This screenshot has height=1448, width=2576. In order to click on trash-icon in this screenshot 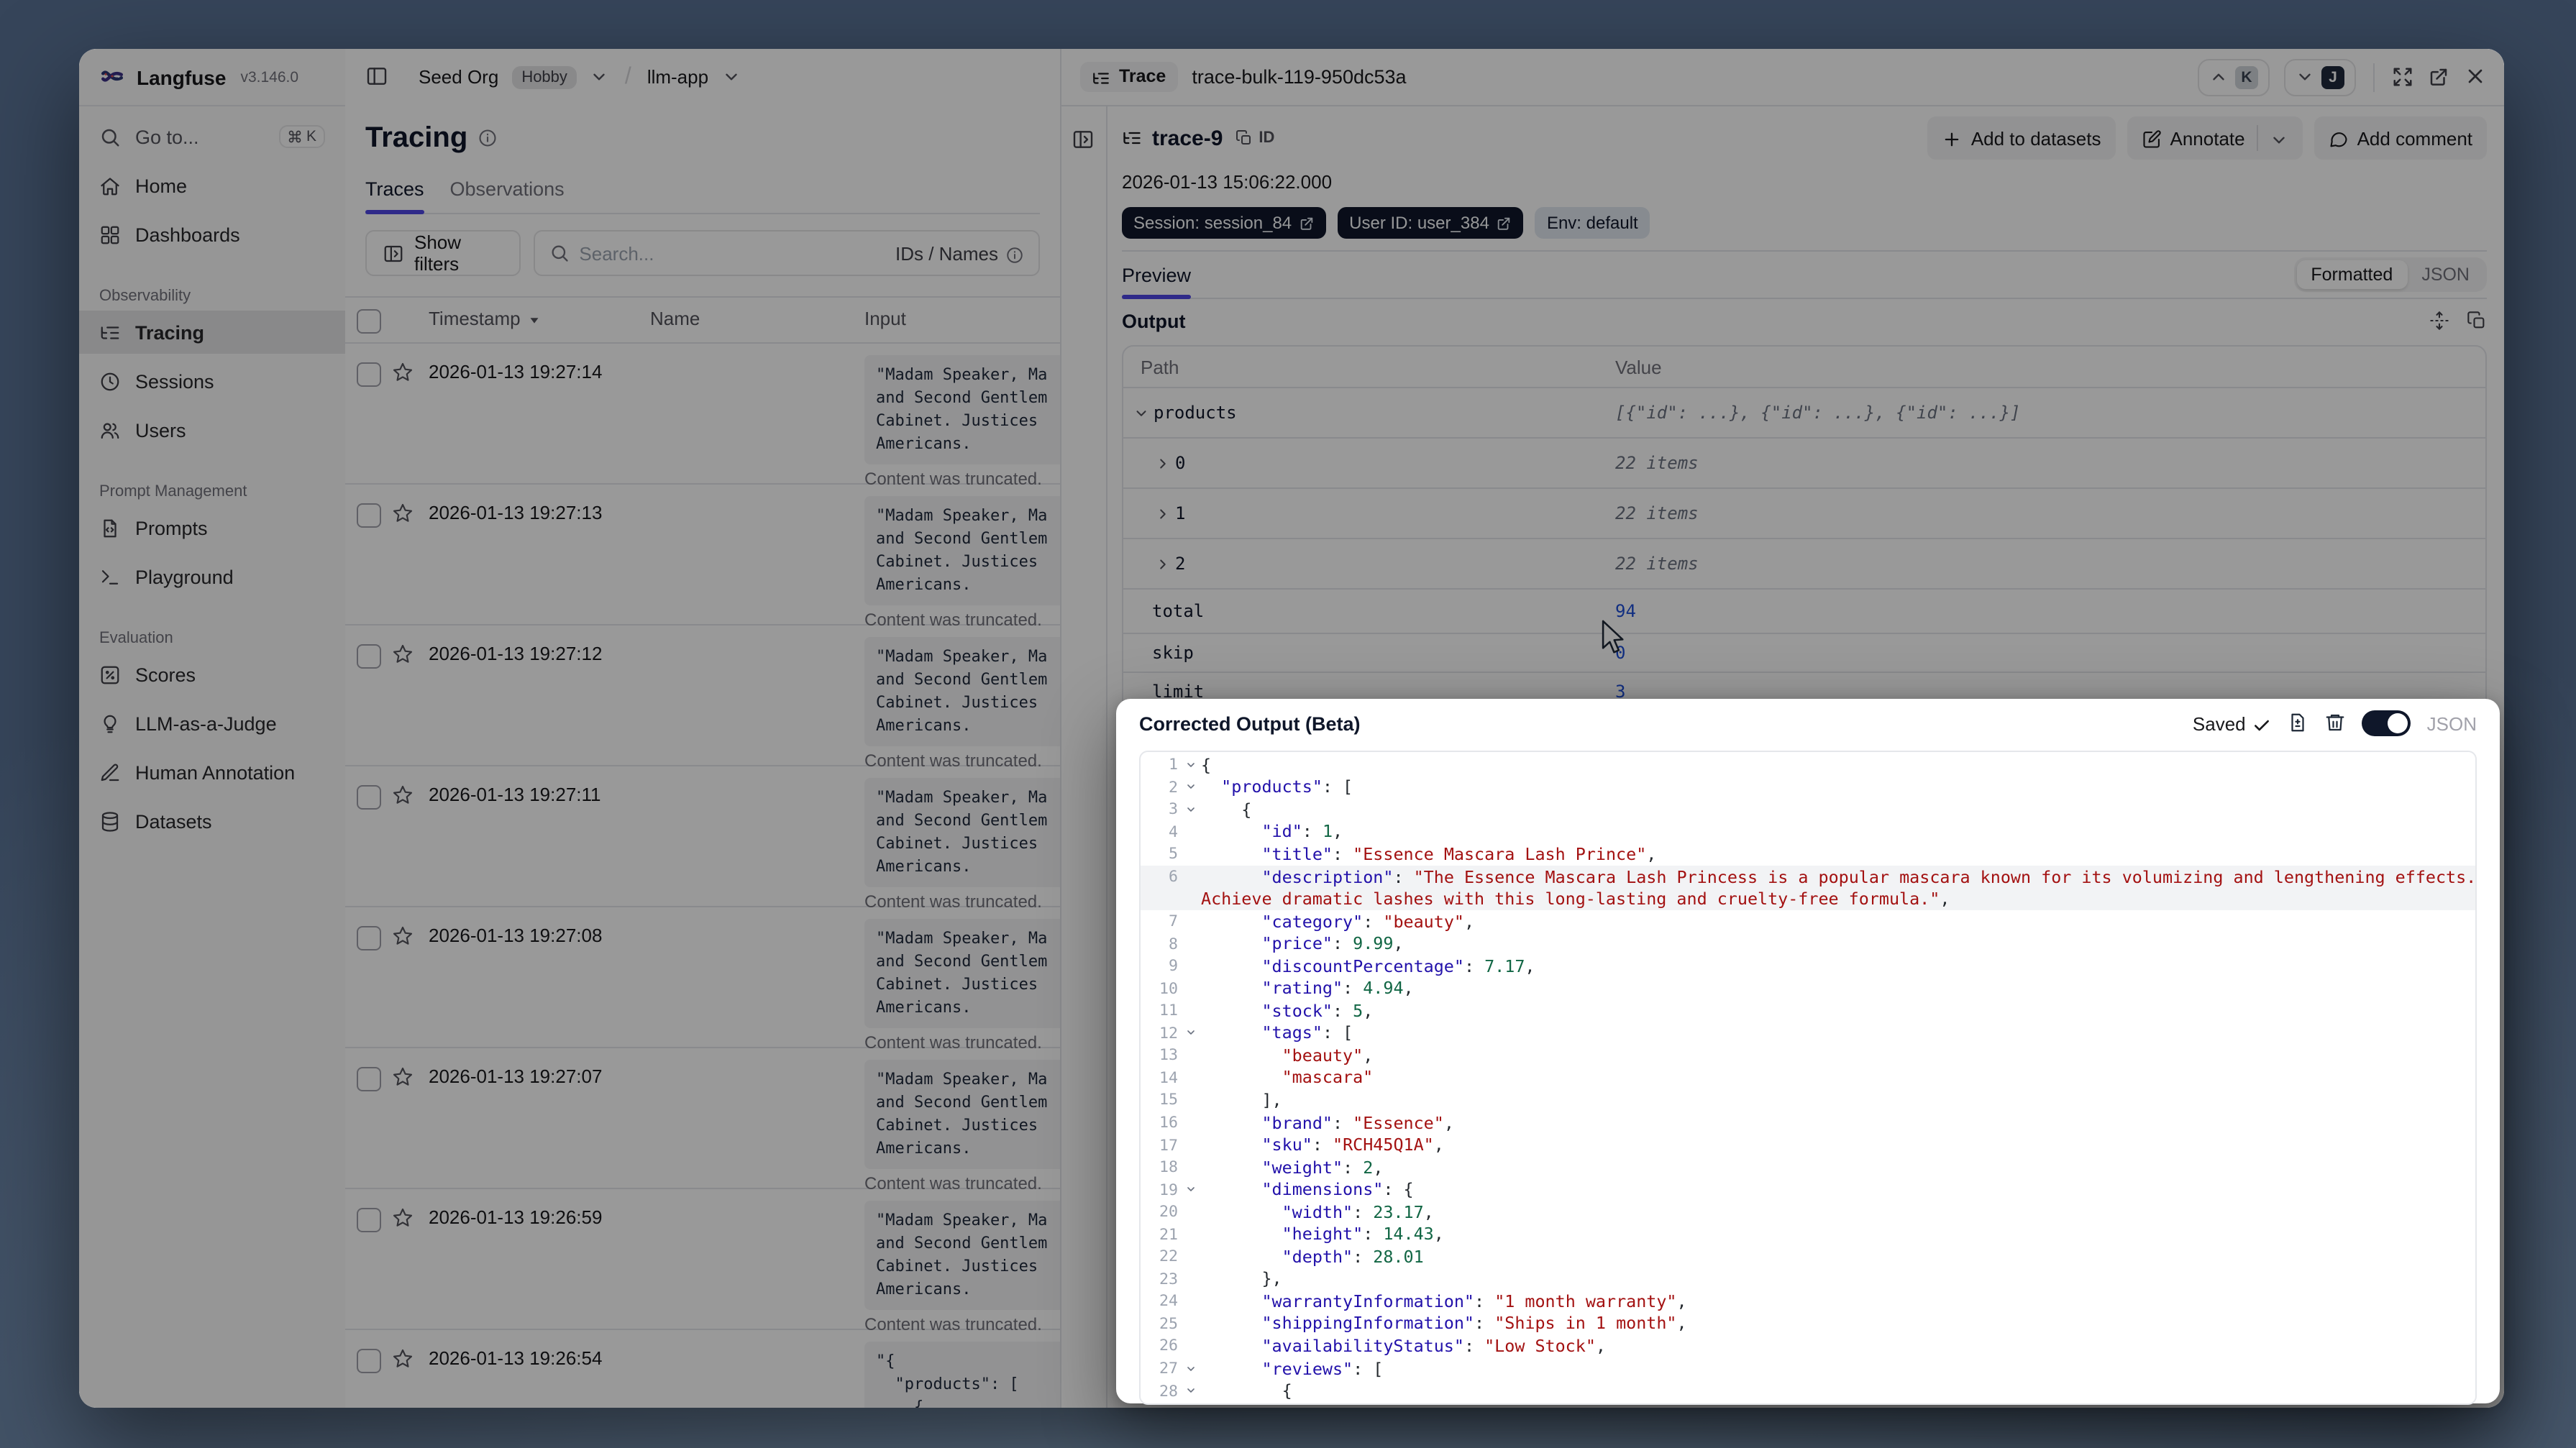, I will do `click(2336, 723)`.